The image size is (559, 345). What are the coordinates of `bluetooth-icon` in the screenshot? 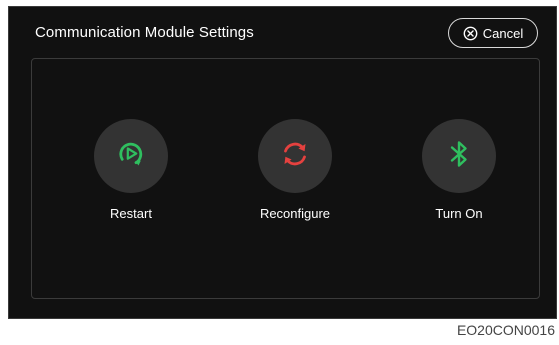 It's located at (459, 156).